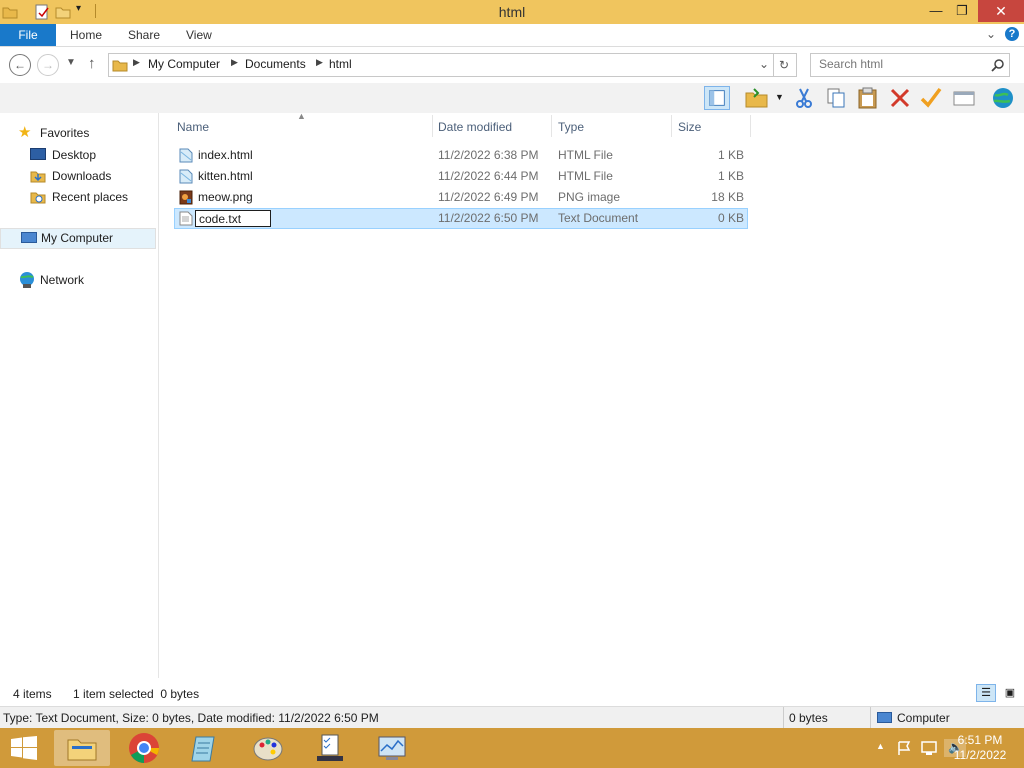 Image resolution: width=1024 pixels, height=768 pixels. What do you see at coordinates (512, 35) in the screenshot?
I see `ribbon-tabs: File Home Share View ⌄ ?` at bounding box center [512, 35].